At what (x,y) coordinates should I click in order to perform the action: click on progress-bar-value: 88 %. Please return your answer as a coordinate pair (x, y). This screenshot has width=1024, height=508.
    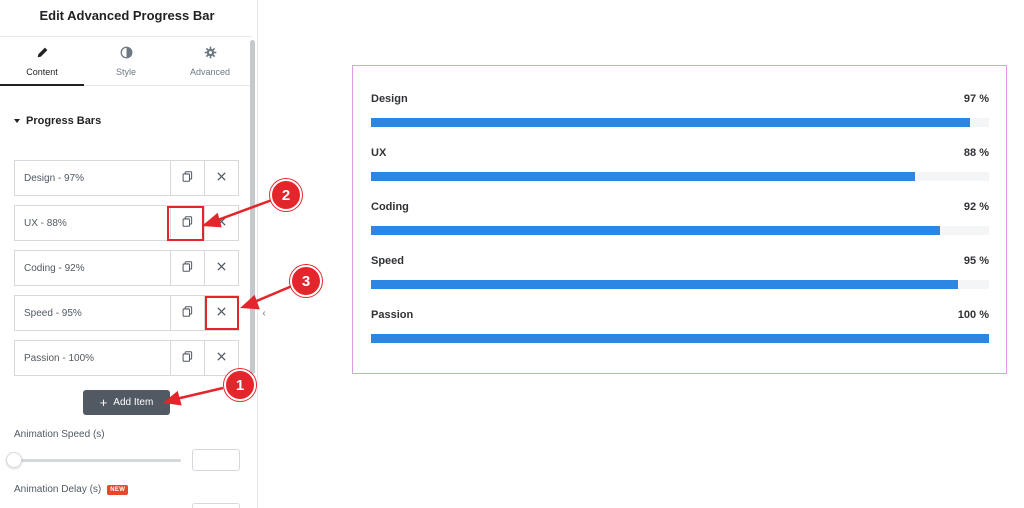
    Looking at the image, I should click on (976, 153).